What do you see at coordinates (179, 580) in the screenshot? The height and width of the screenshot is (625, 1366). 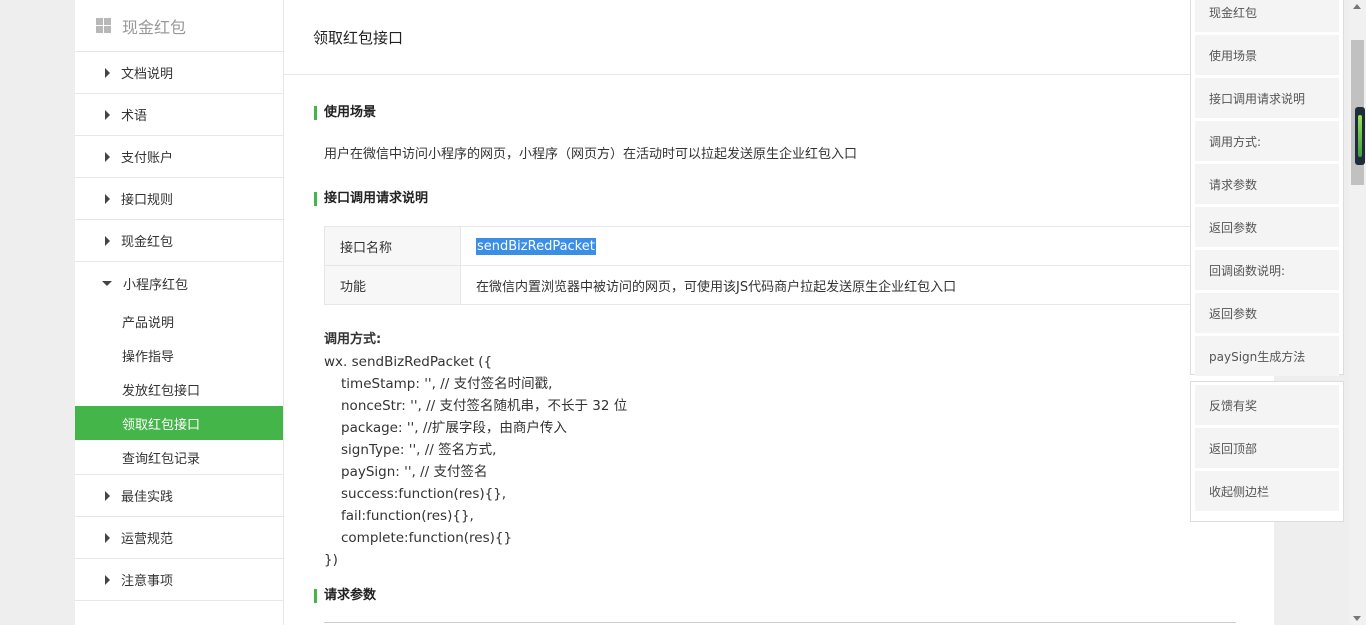 I see `sidebar-item-notes: 注意事项` at bounding box center [179, 580].